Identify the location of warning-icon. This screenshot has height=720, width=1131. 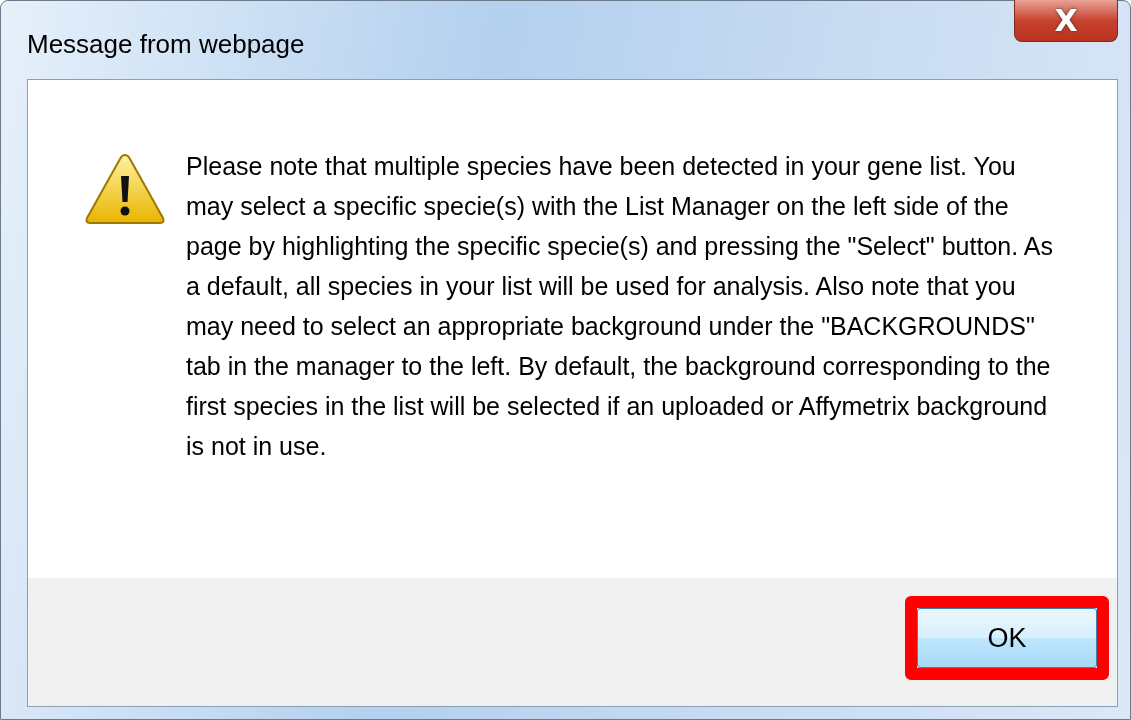
(125, 189).